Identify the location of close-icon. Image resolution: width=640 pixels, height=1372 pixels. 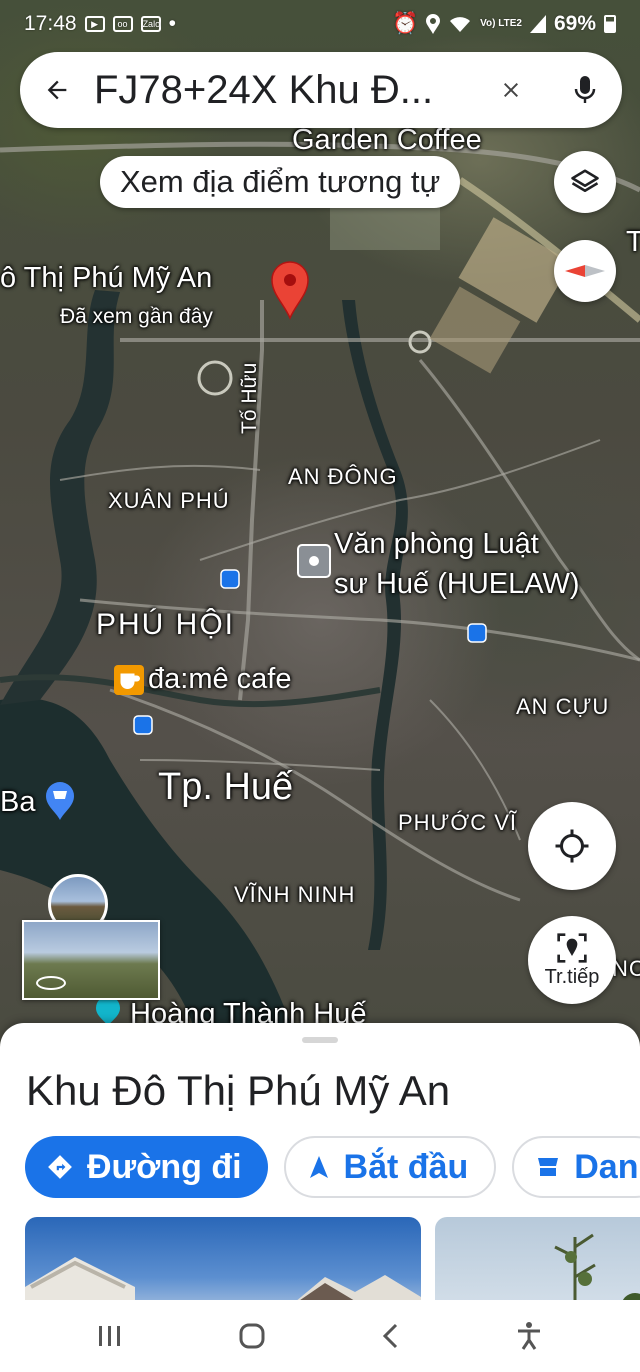
(511, 90).